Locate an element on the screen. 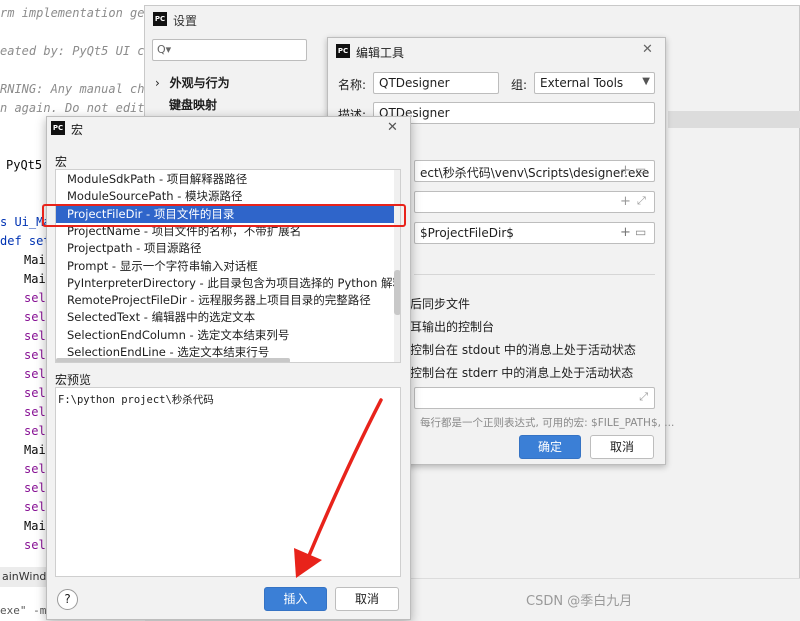 The height and width of the screenshot is (621, 800). macro-dialog-title: 宏 is located at coordinates (77, 130).